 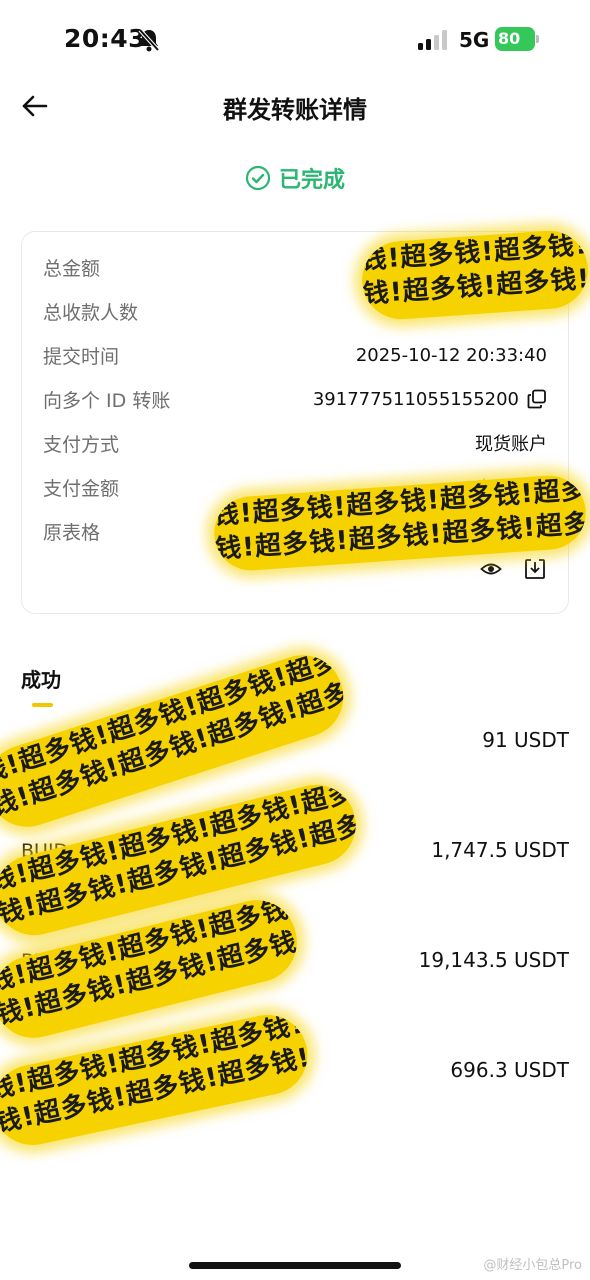 What do you see at coordinates (42, 705) in the screenshot?
I see `tab-underline` at bounding box center [42, 705].